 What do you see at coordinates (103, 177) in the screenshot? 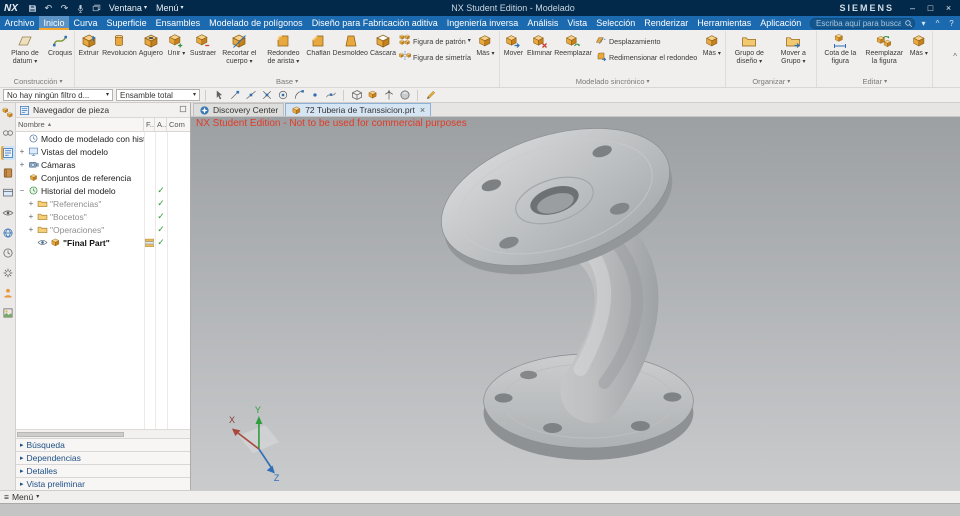
I see `tree-item: Conjuntos de referencia` at bounding box center [103, 177].